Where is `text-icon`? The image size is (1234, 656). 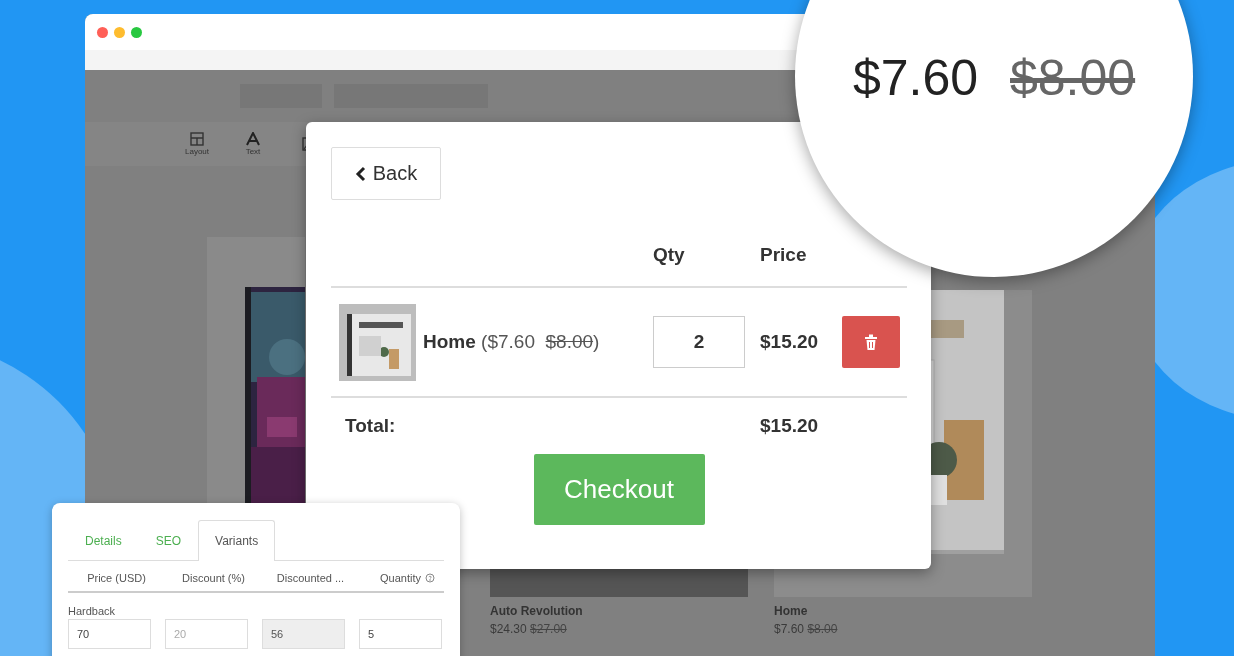 text-icon is located at coordinates (253, 139).